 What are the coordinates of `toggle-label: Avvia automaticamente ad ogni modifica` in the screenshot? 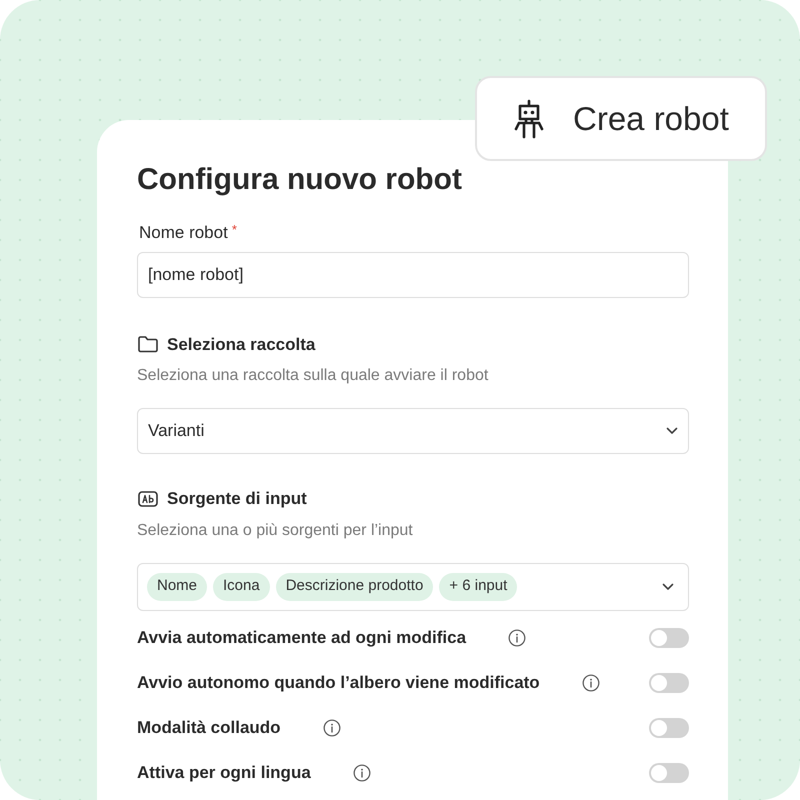 It's located at (301, 638).